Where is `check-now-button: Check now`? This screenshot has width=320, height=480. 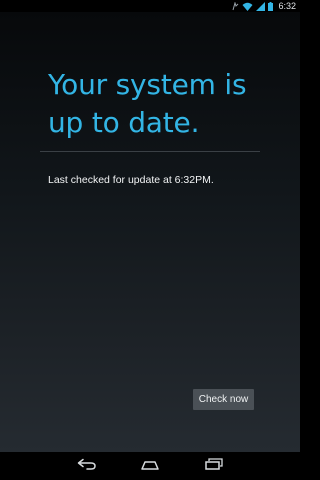 check-now-button: Check now is located at coordinates (223, 399).